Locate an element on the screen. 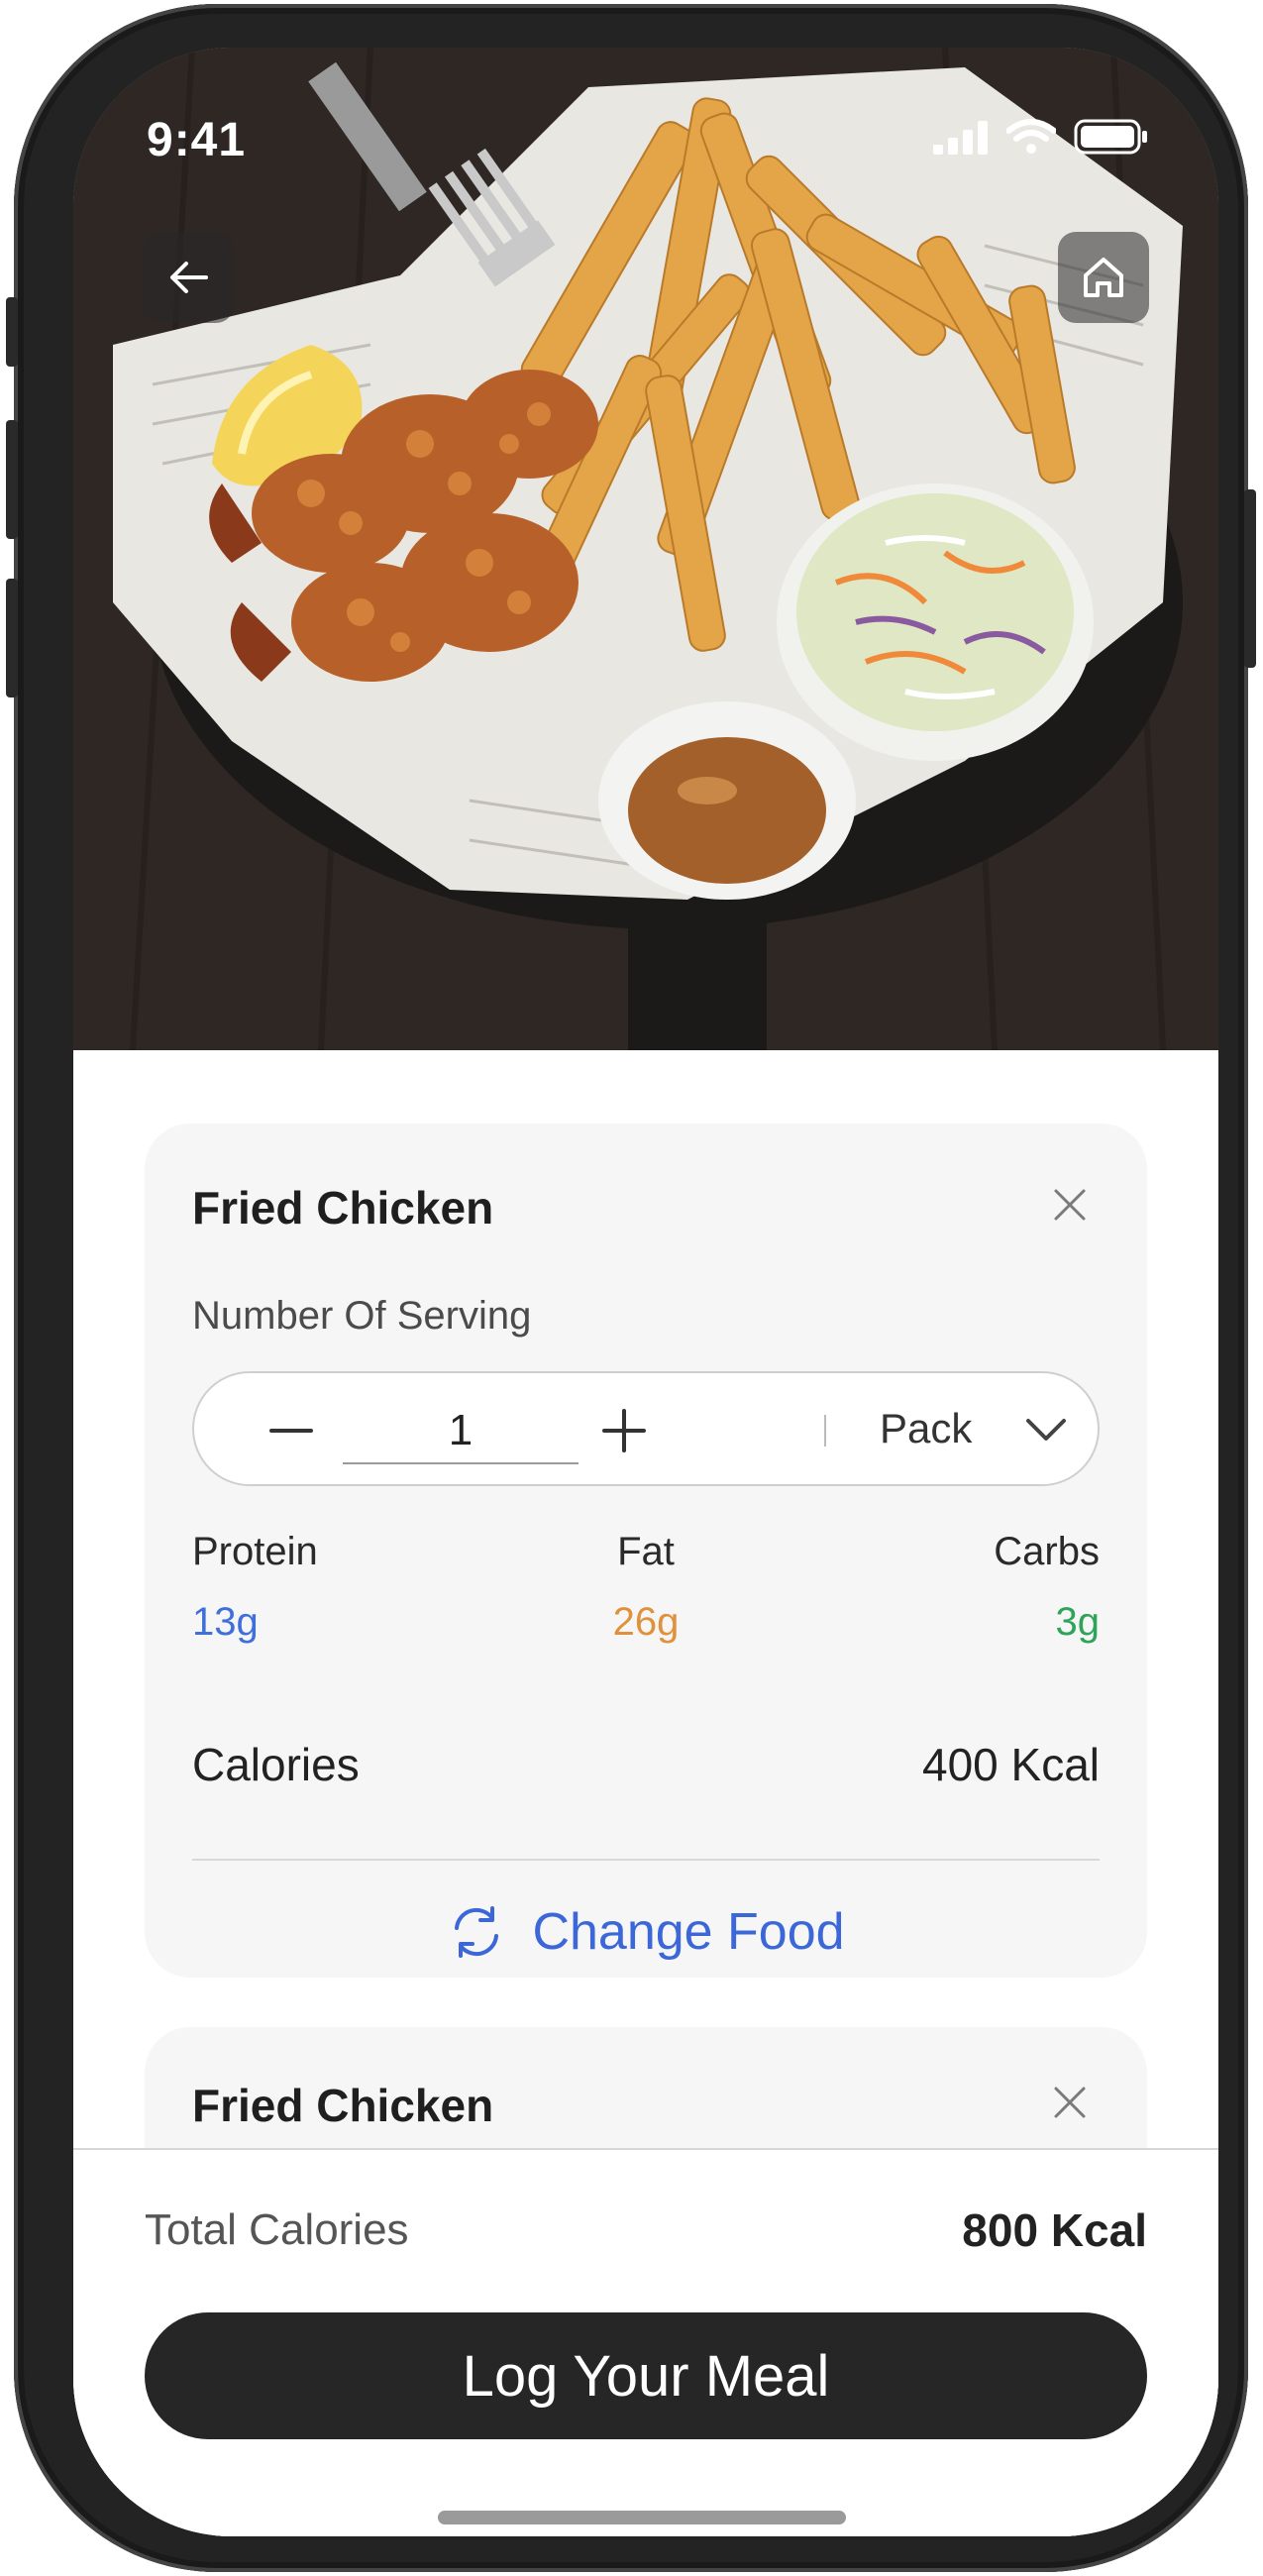 Image resolution: width=1263 pixels, height=2576 pixels. refresh-icon is located at coordinates (477, 1932).